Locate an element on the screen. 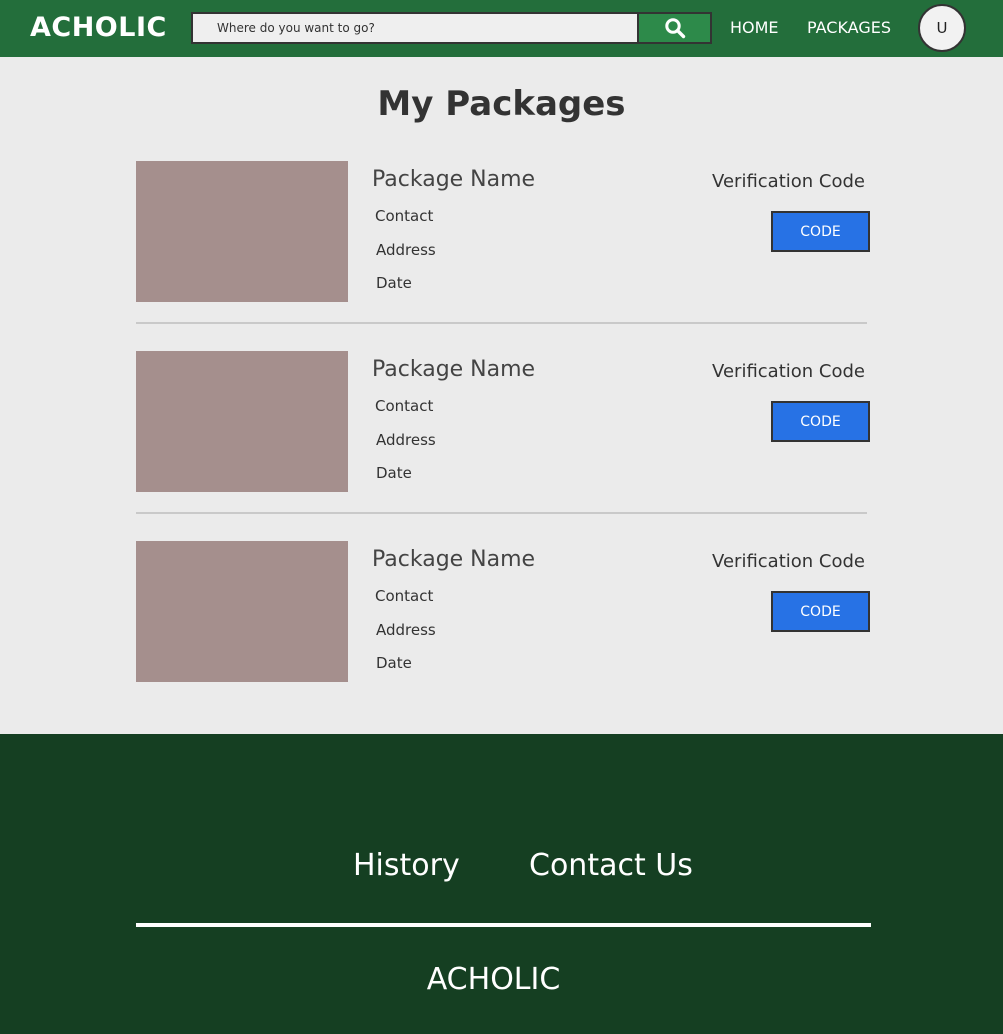 Image resolution: width=1003 pixels, height=1034 pixels. nav-packages-link: PACKAGES is located at coordinates (849, 27).